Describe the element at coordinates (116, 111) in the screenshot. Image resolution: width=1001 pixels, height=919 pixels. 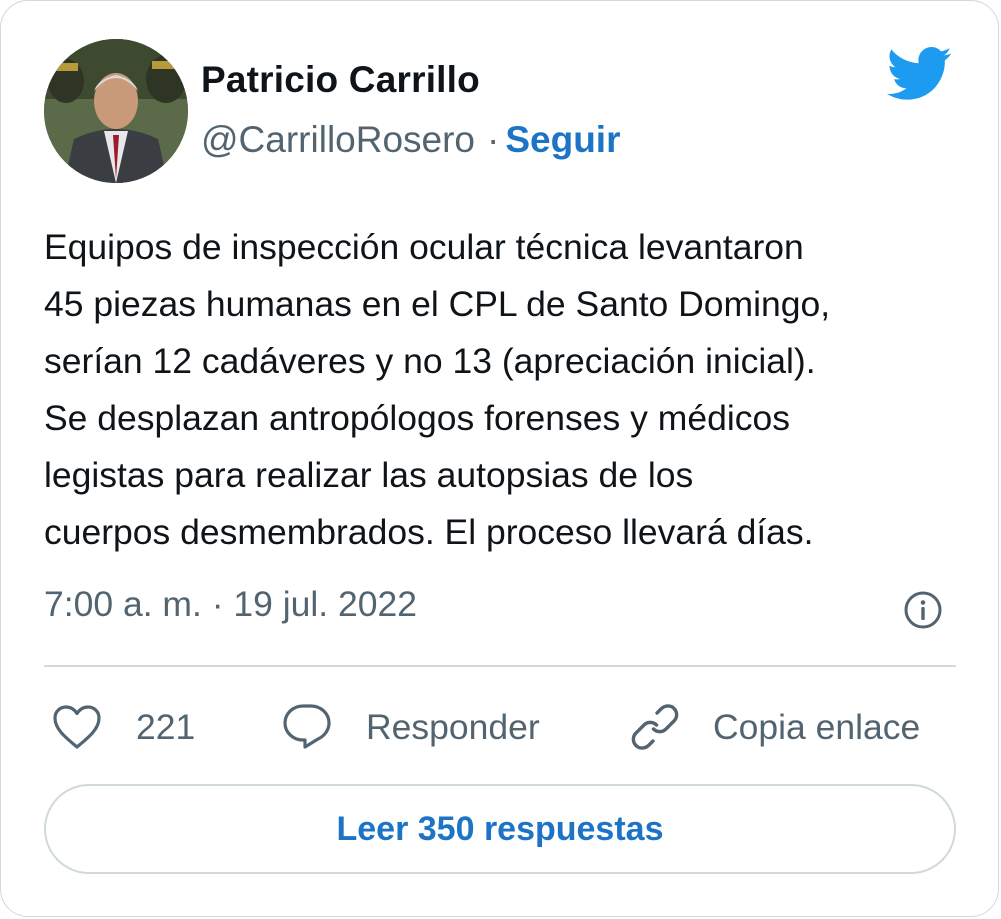
I see `avatar` at that location.